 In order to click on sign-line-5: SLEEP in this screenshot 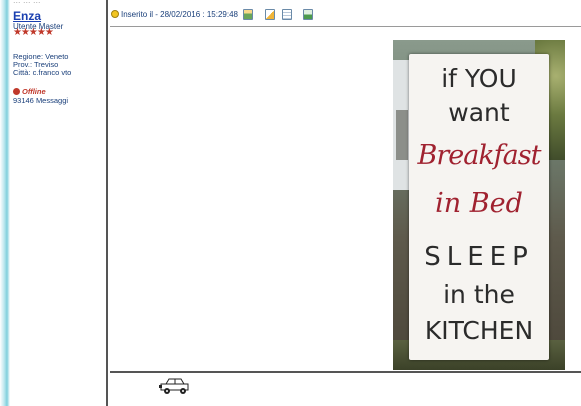, I will do `click(479, 257)`.